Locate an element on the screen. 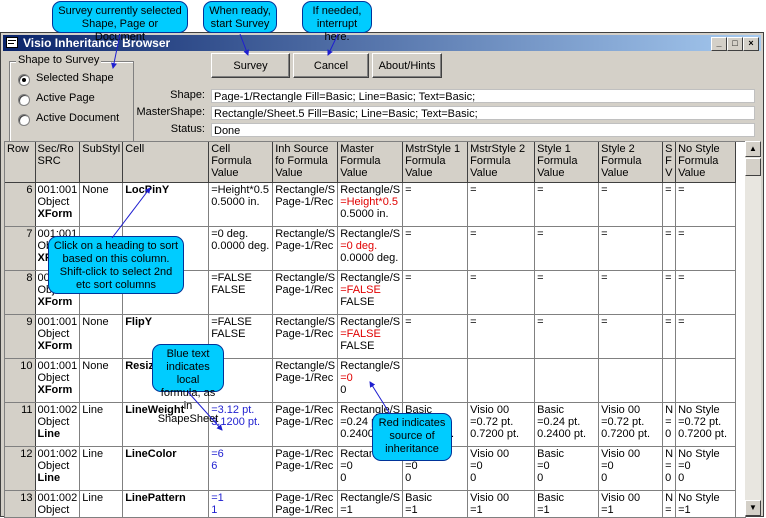  grid-cell-cell: LocPinY is located at coordinates (166, 205).